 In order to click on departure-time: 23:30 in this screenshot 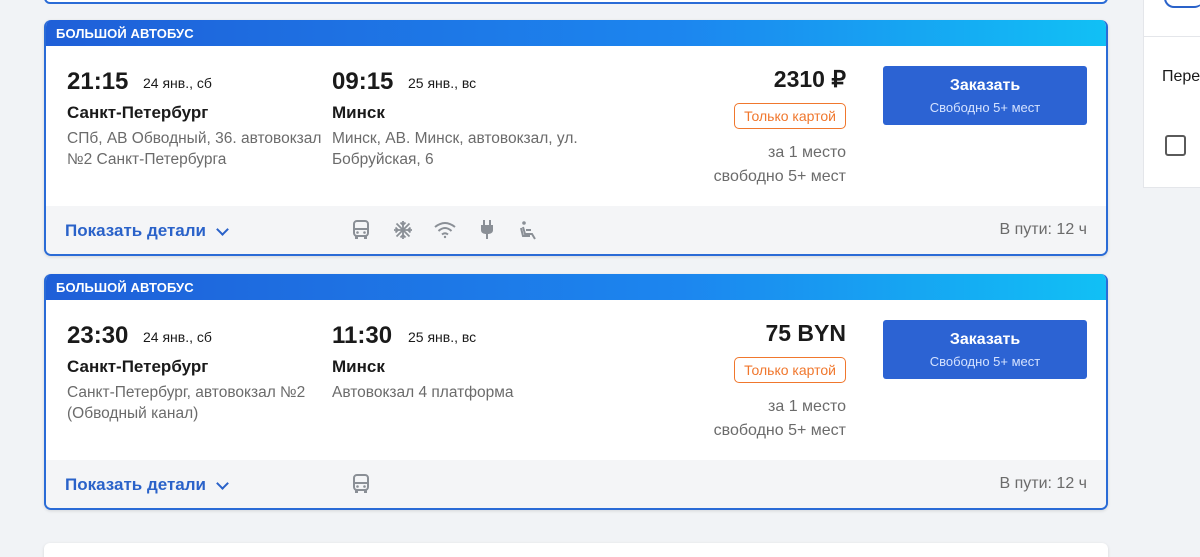, I will do `click(98, 335)`.